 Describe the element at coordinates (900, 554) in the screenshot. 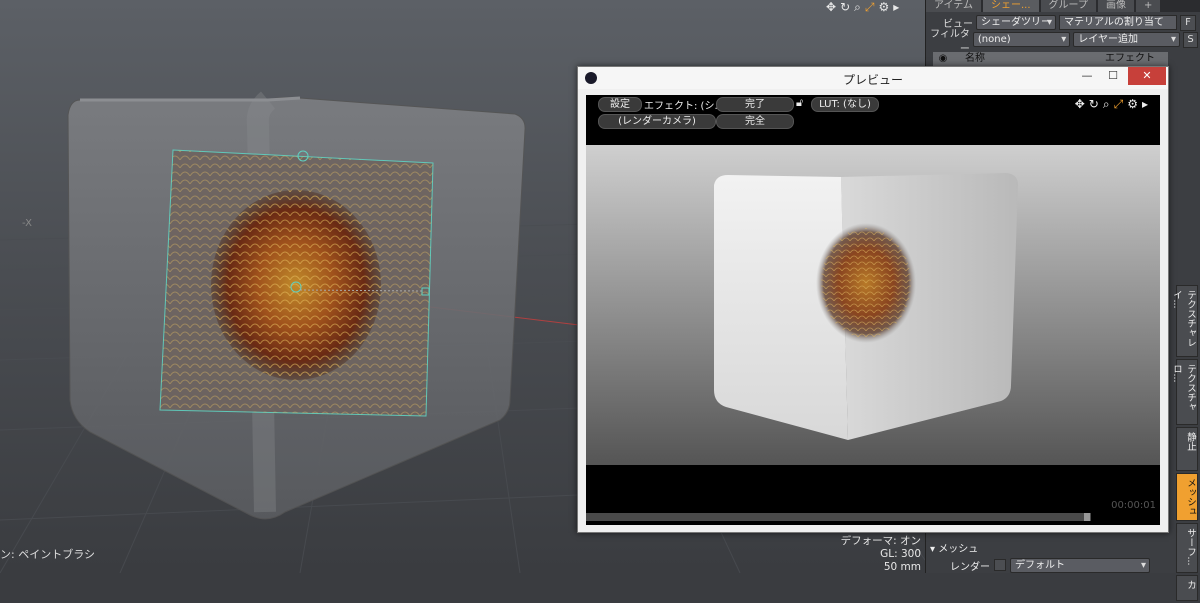

I see `gl-count: GL: 300` at that location.